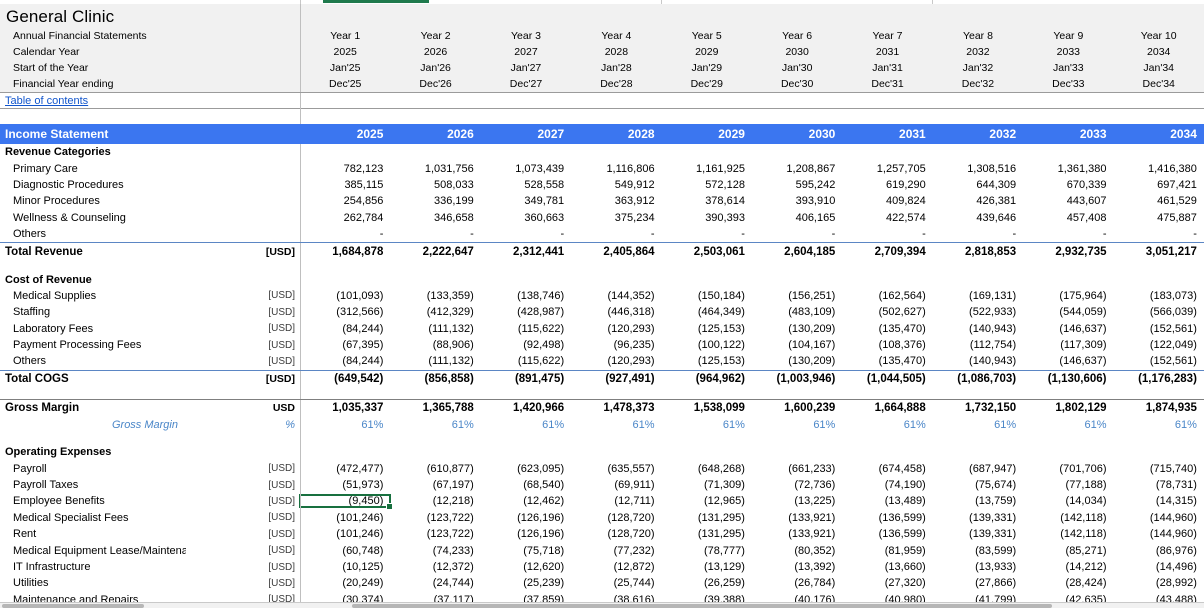  Describe the element at coordinates (707, 425) in the screenshot. I see `gross-margin-pct-cell-5: 61%` at that location.